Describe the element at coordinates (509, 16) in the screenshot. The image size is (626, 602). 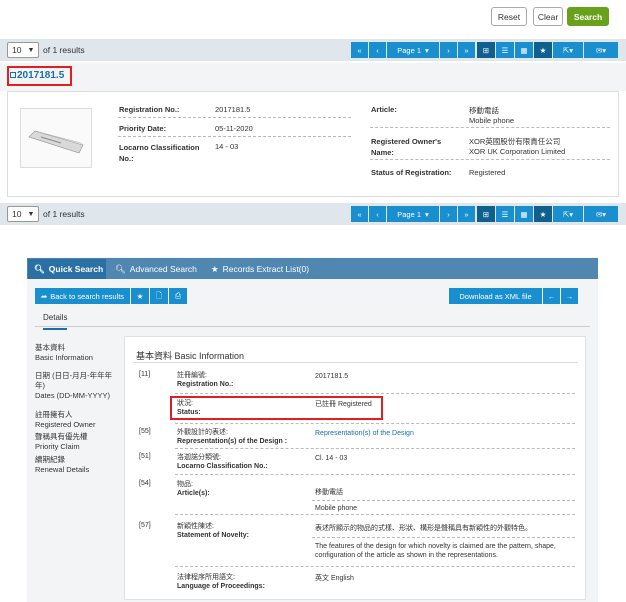
I see `reset-button: Reset` at that location.